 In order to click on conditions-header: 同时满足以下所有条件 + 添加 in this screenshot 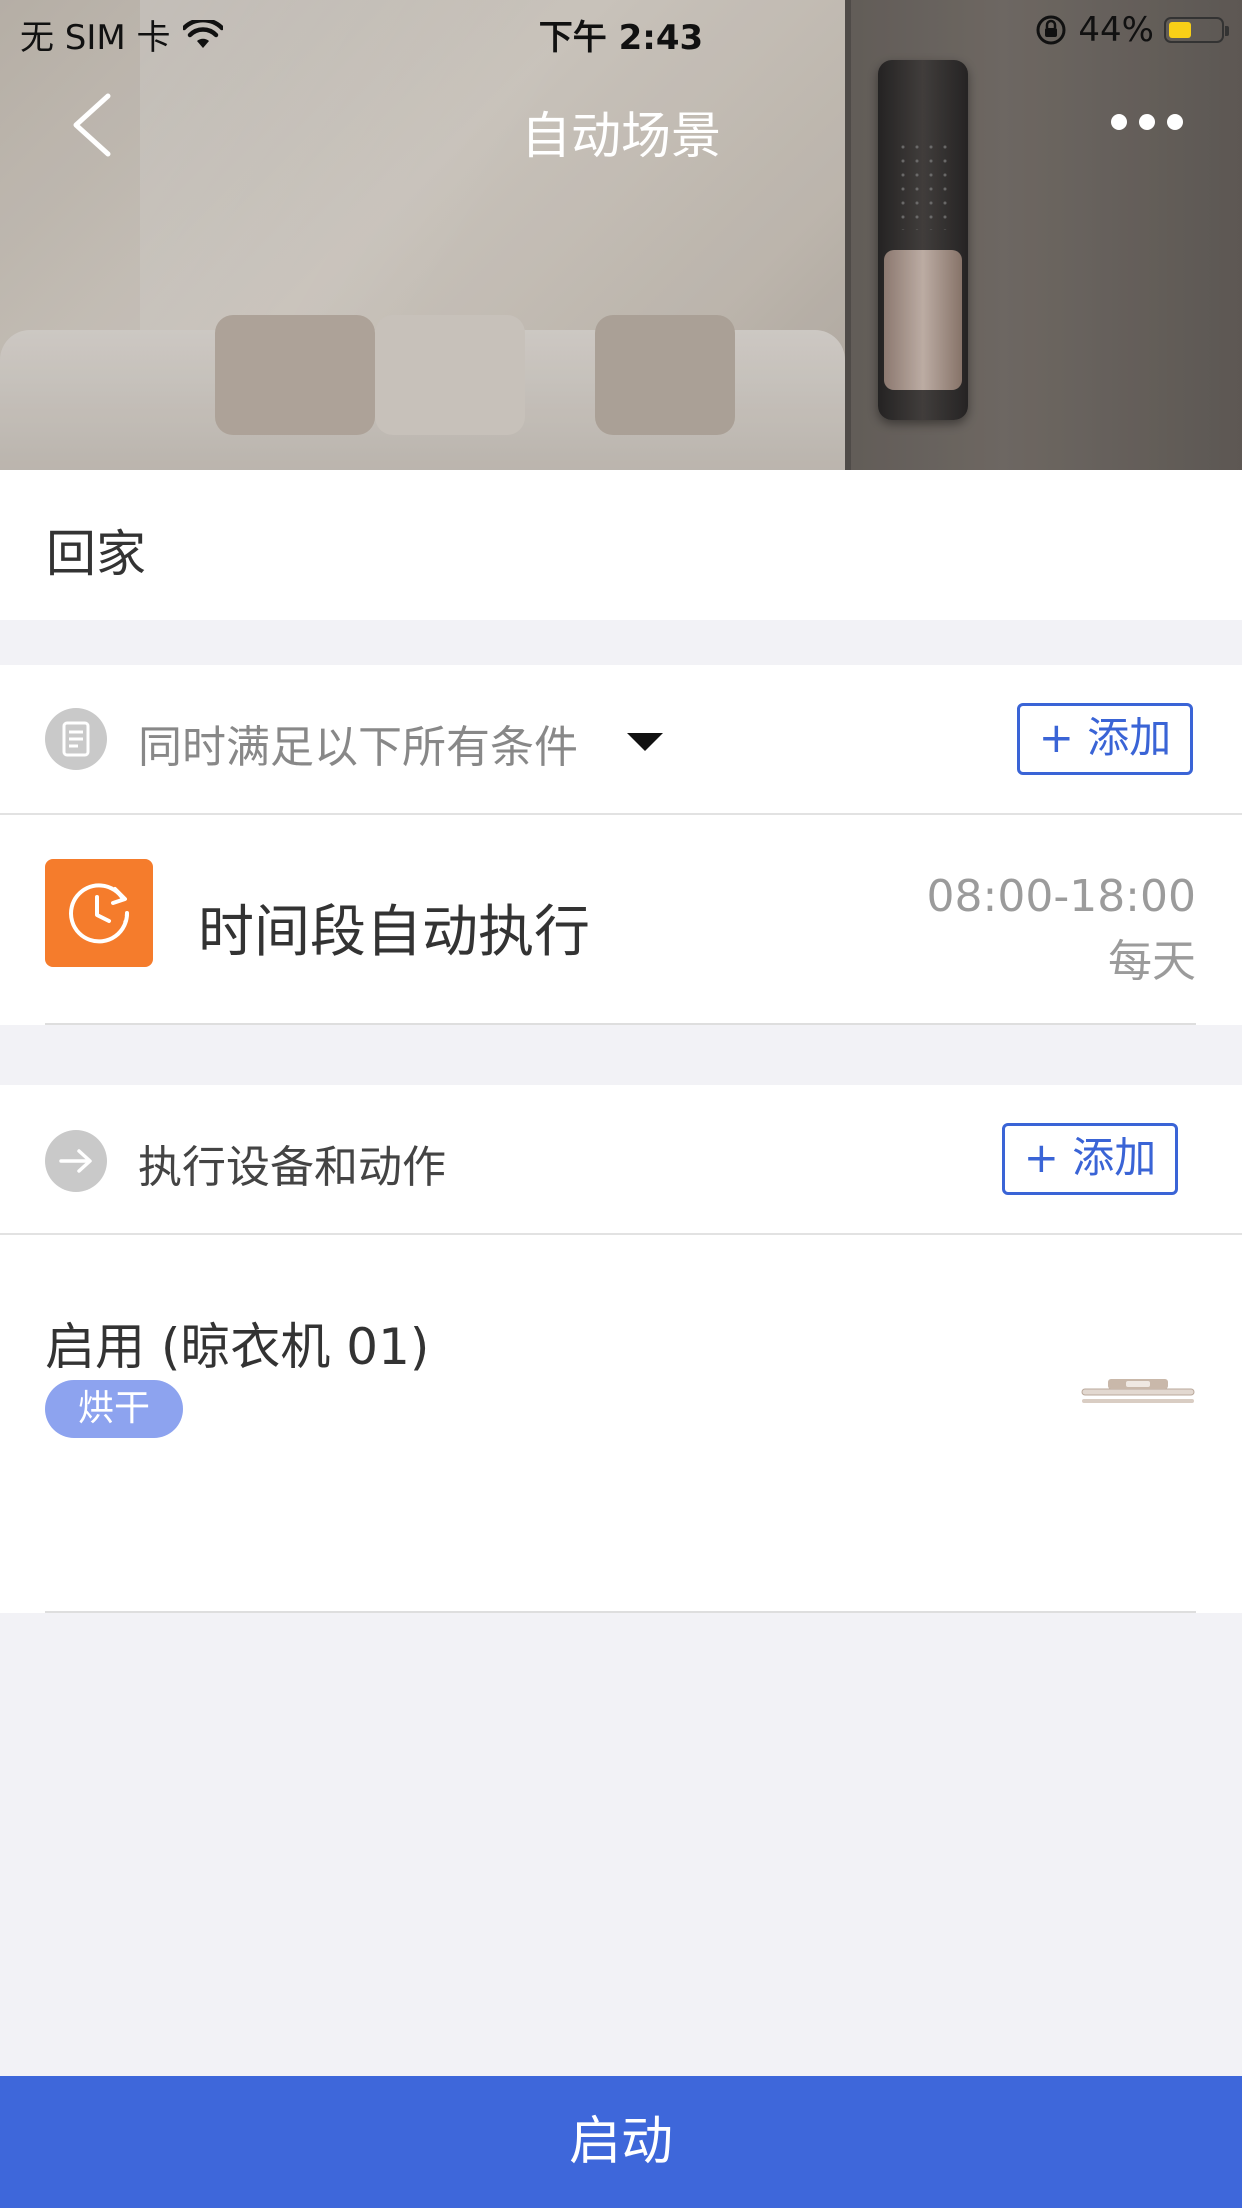, I will do `click(621, 740)`.